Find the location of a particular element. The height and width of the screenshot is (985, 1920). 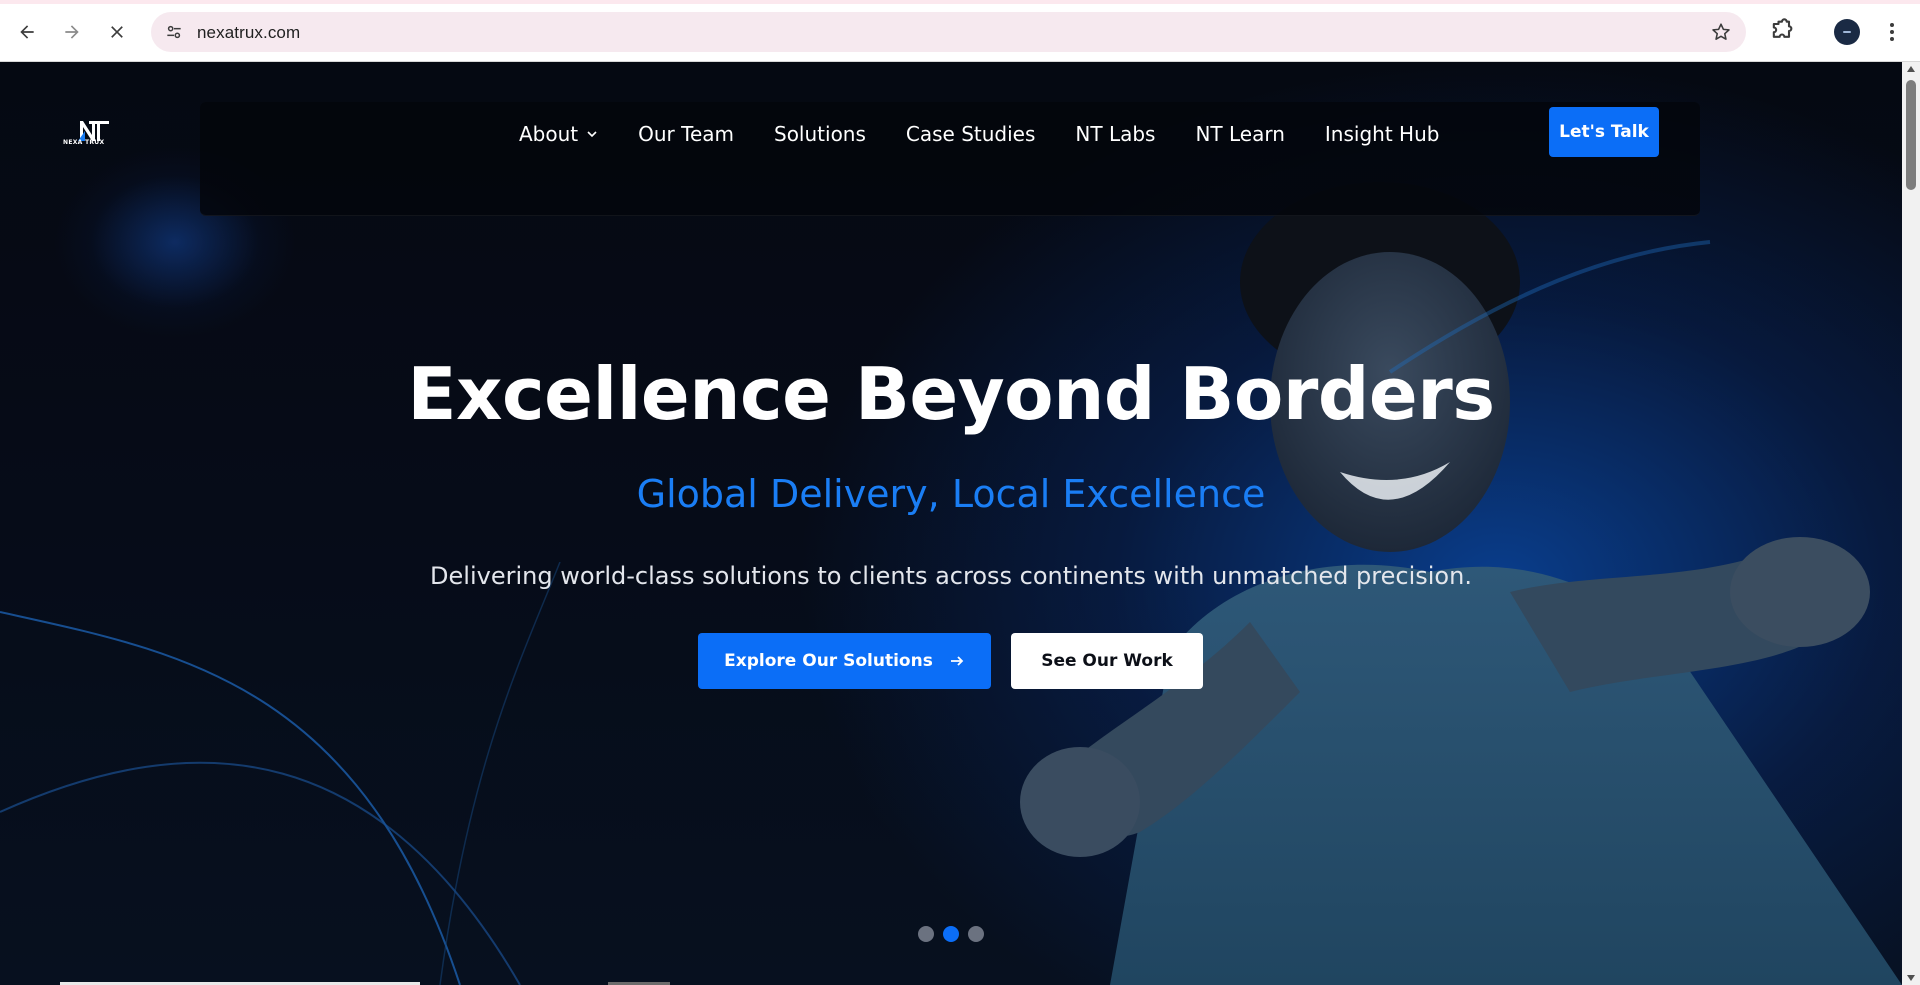

lets-talk-button: Let's Talk is located at coordinates (1604, 132).